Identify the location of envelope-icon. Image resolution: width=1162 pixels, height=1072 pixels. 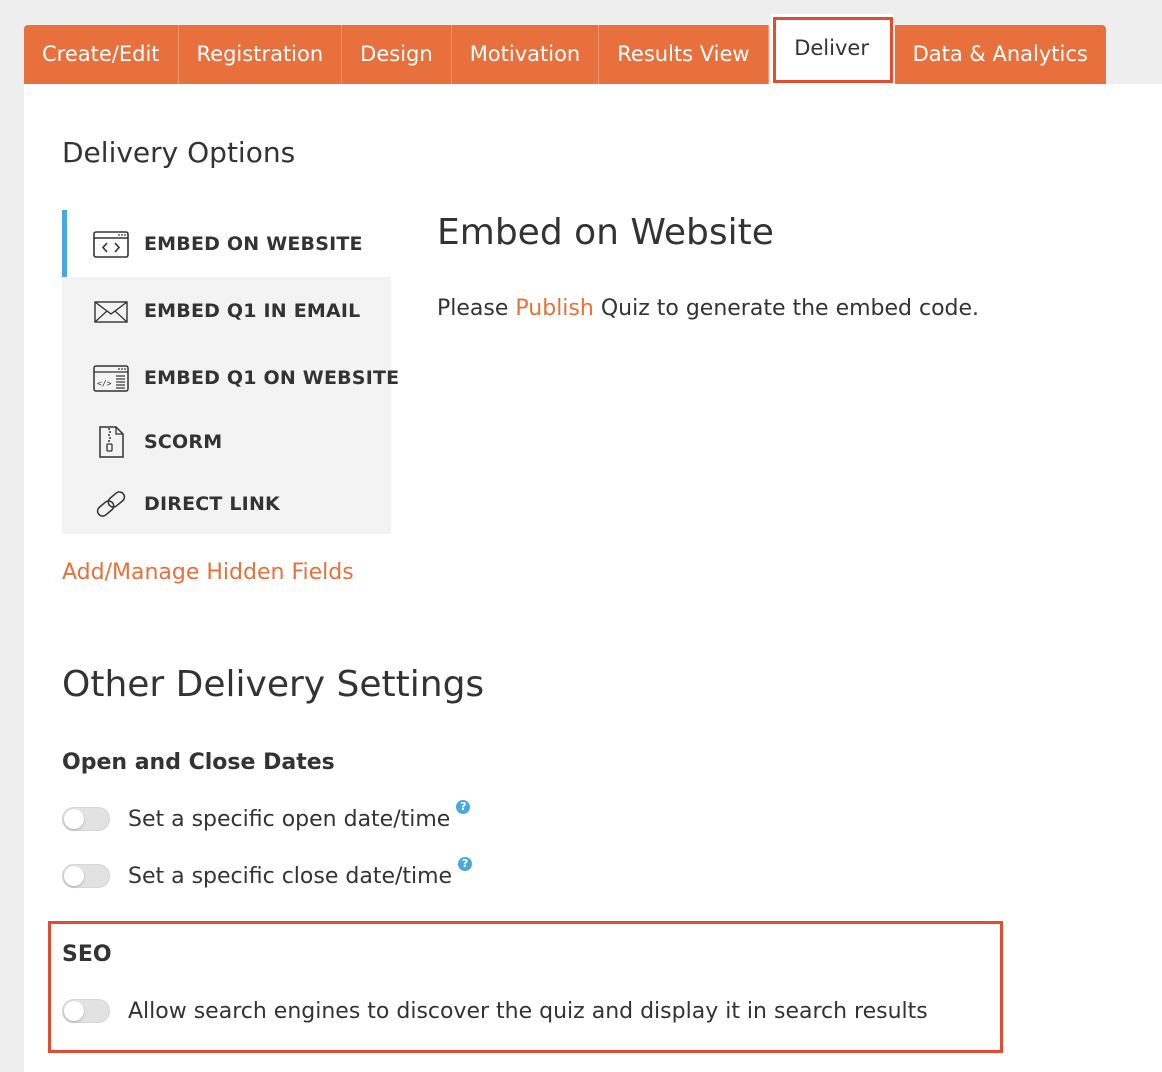
(111, 311).